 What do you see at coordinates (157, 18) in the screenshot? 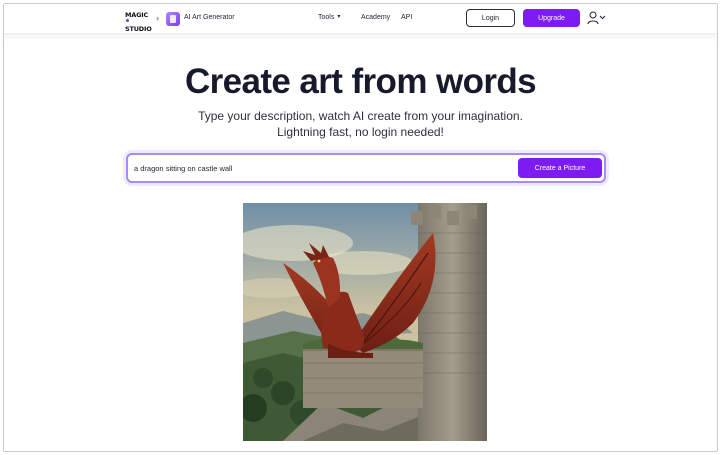
I see `chevron-right-icon: ›` at bounding box center [157, 18].